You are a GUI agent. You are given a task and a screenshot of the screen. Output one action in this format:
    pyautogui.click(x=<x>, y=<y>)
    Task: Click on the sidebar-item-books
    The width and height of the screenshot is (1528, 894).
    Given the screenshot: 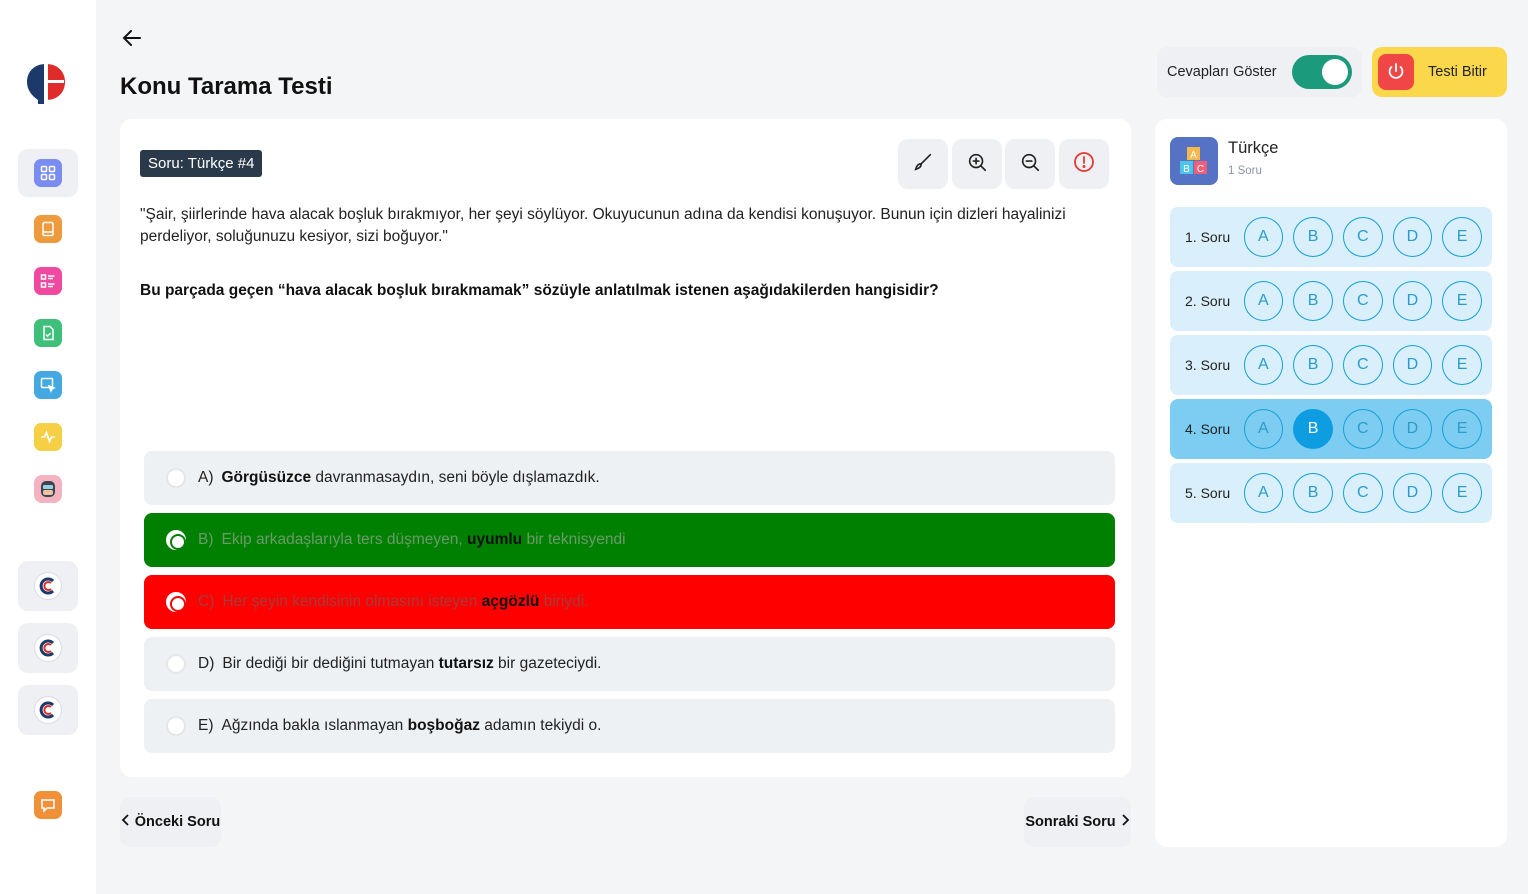 What is the action you would take?
    pyautogui.click(x=48, y=229)
    